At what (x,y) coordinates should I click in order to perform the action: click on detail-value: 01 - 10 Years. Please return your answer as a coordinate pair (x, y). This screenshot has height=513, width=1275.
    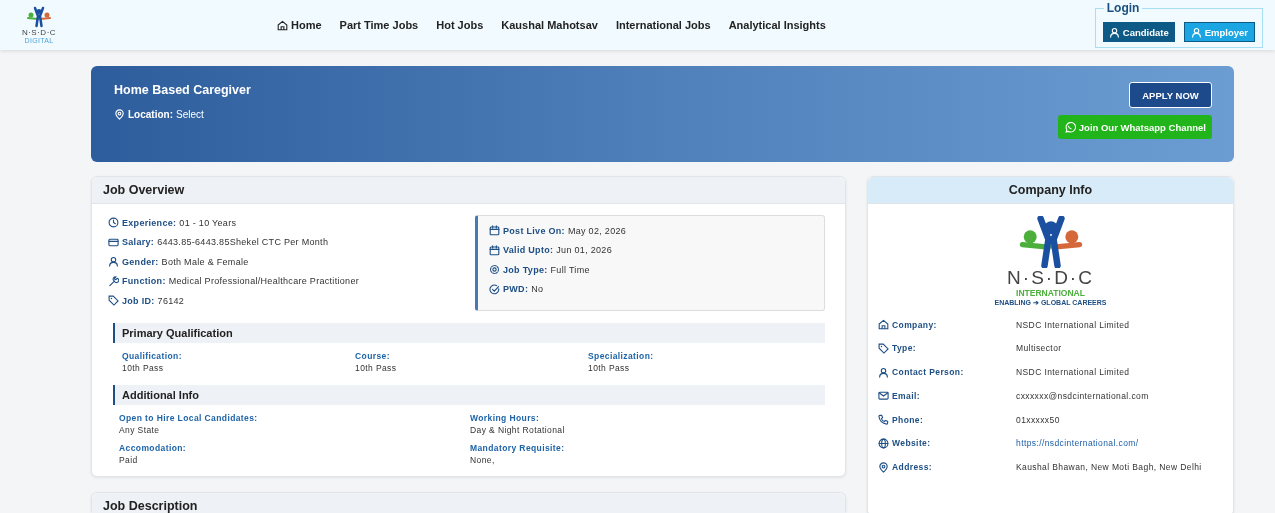
    Looking at the image, I should click on (208, 222).